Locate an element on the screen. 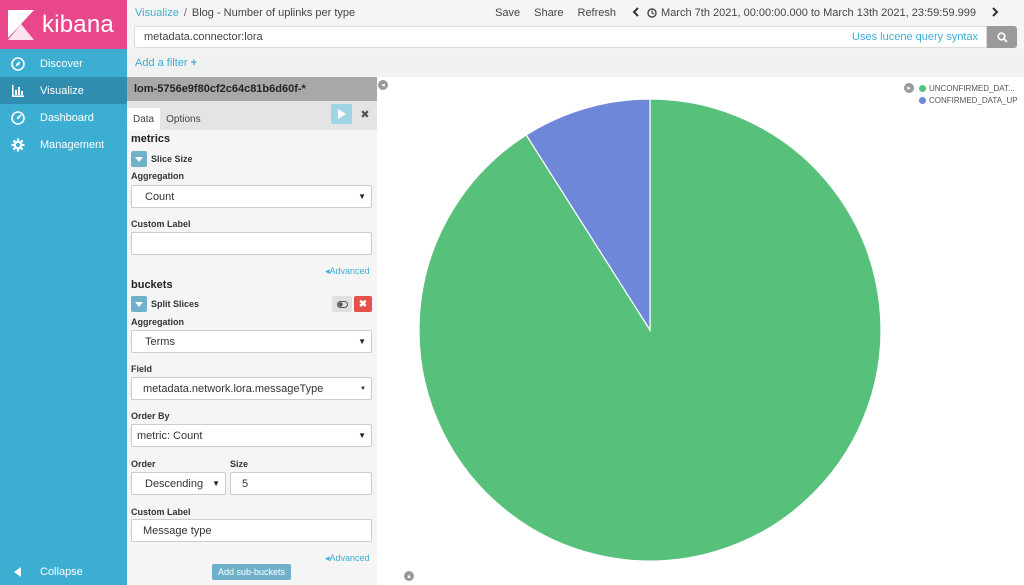  chevron-down-icon is located at coordinates (139, 304).